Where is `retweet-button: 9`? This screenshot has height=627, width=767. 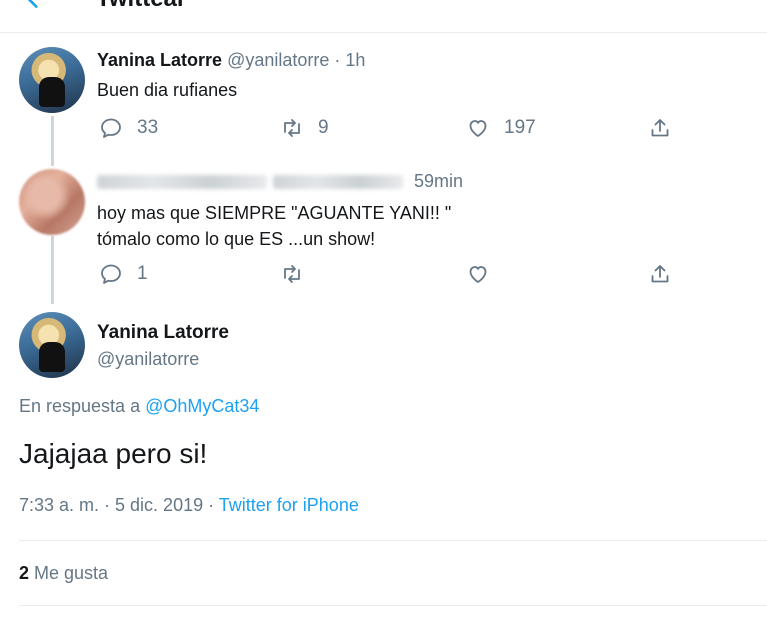 retweet-button: 9 is located at coordinates (304, 128).